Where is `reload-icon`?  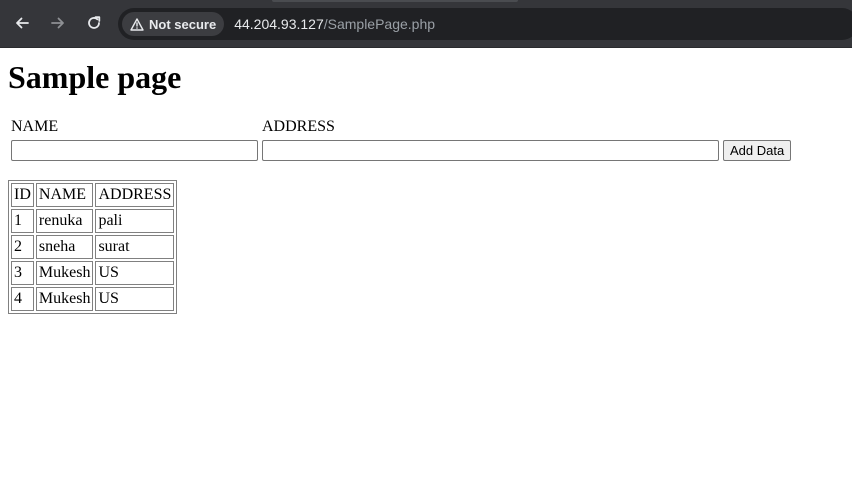 reload-icon is located at coordinates (94, 22).